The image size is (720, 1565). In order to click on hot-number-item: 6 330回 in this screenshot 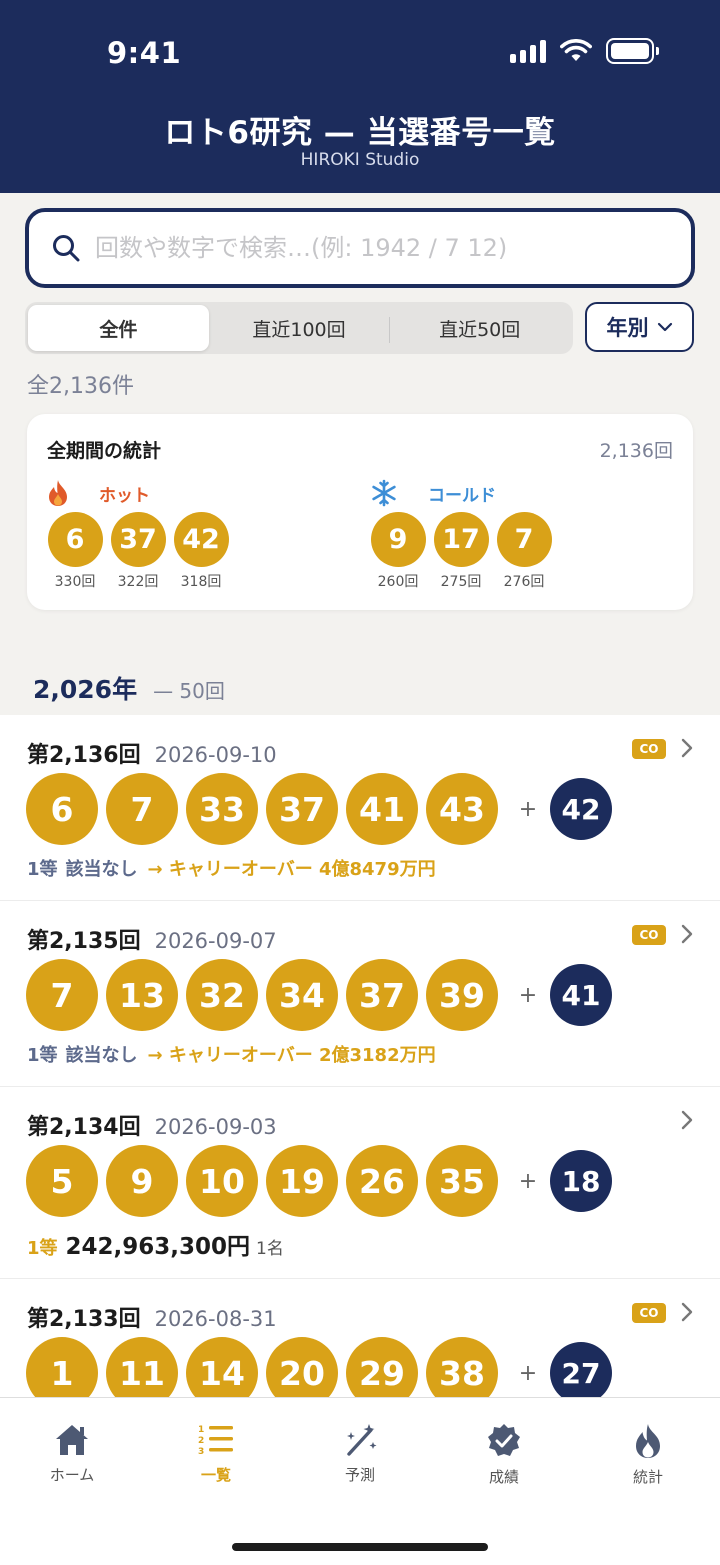, I will do `click(75, 551)`.